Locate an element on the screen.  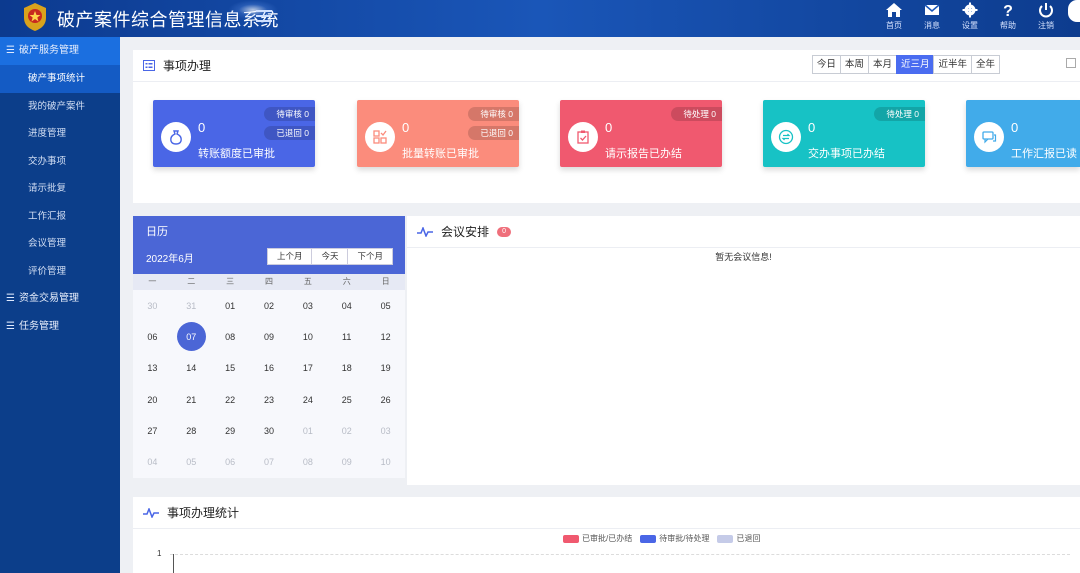
nav-logout: 注销 is located at coordinates (1046, 16).